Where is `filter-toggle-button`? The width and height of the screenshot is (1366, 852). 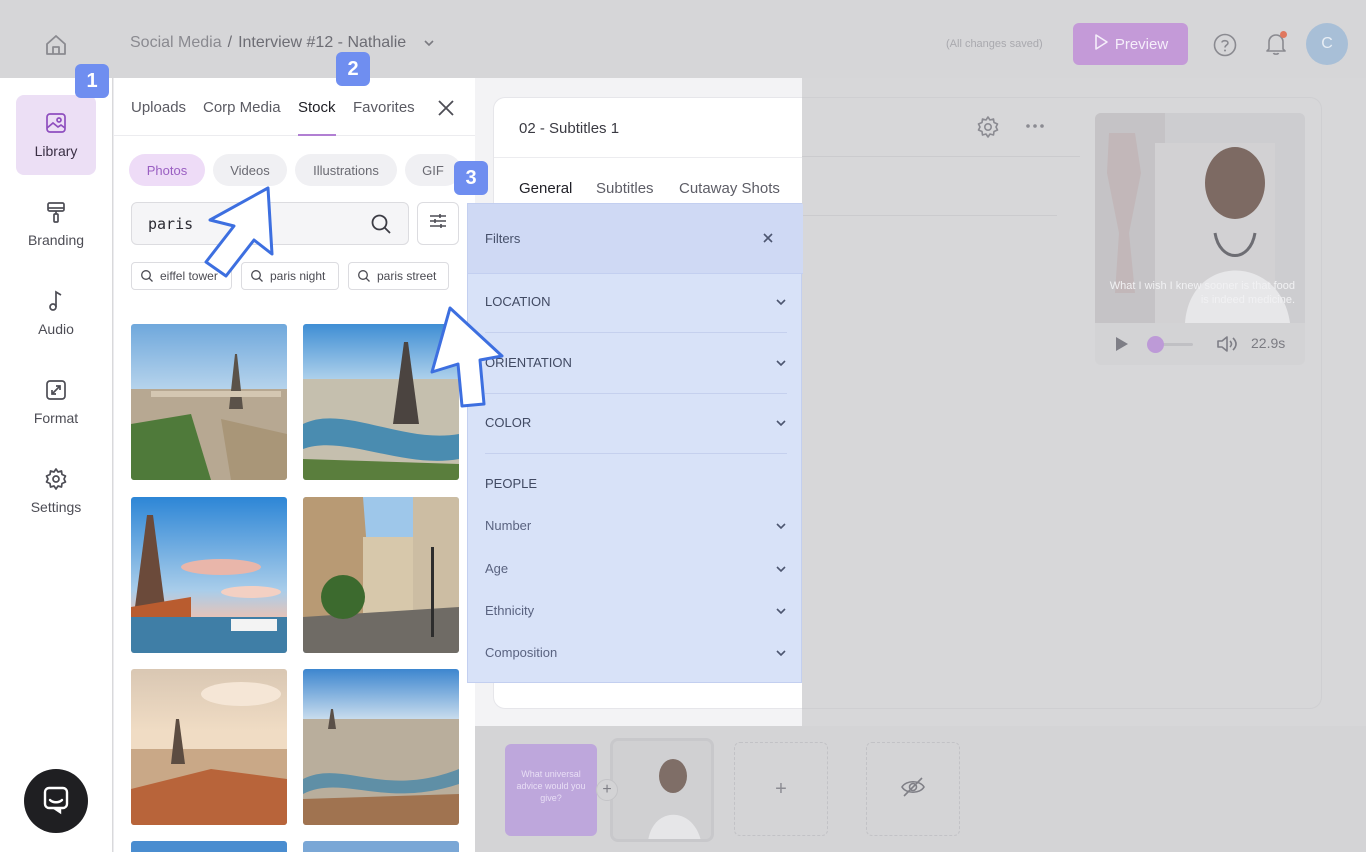
filter-toggle-button is located at coordinates (438, 223).